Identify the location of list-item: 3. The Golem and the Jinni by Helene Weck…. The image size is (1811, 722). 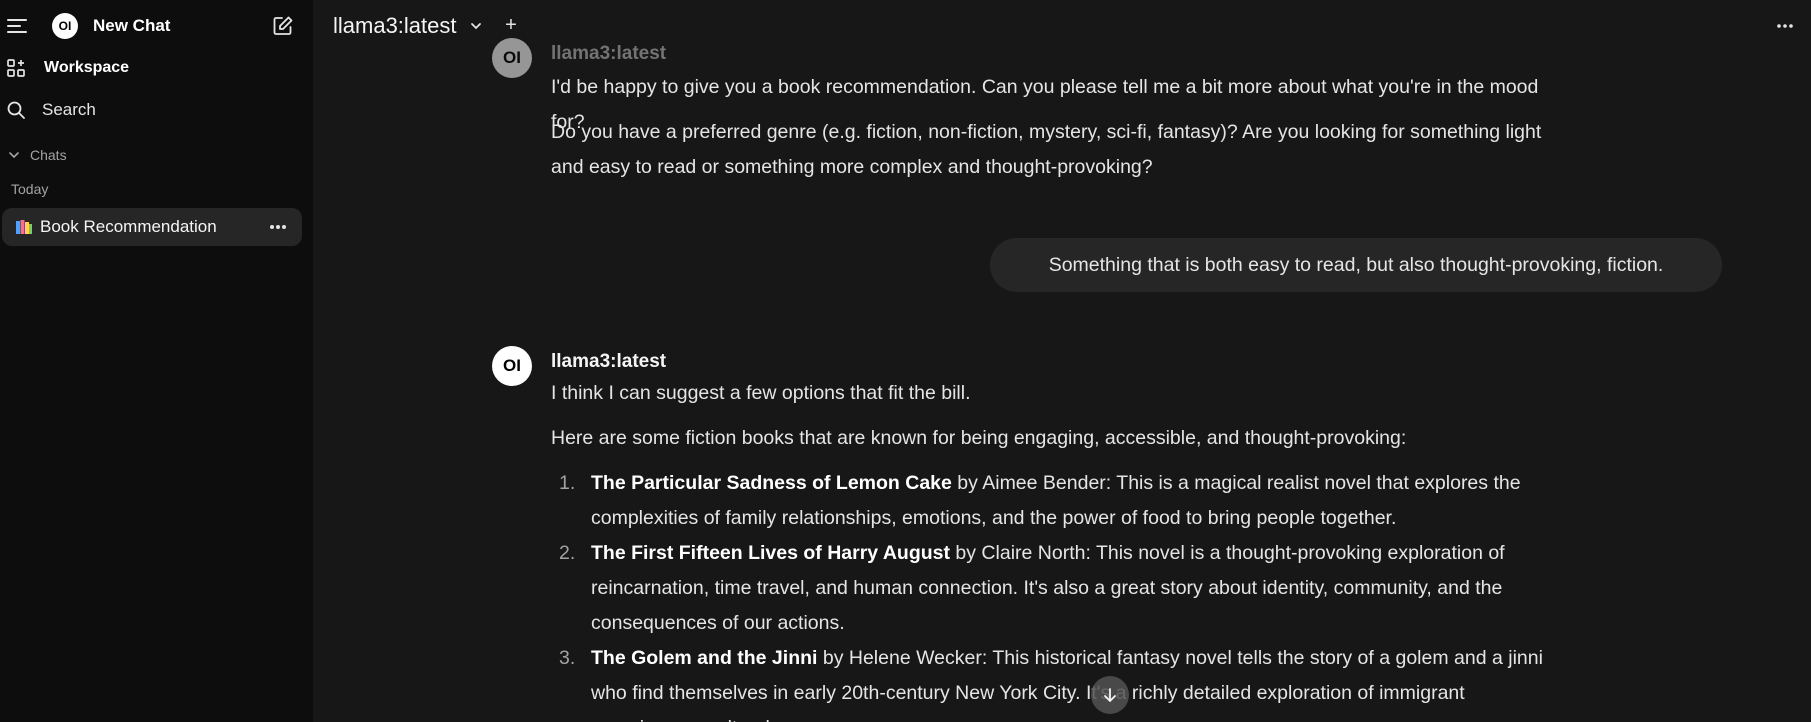
(1056, 681).